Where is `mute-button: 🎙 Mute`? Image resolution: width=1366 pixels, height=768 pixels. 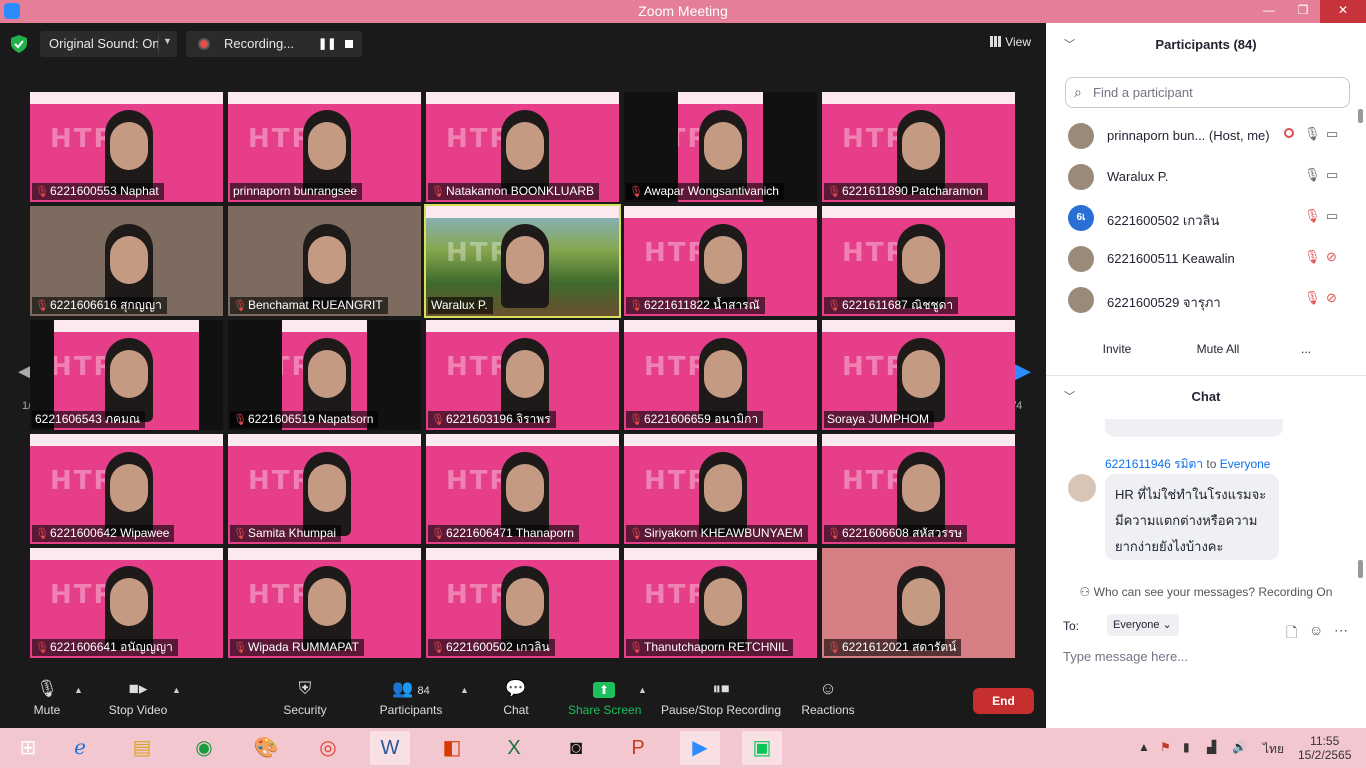 mute-button: 🎙 Mute is located at coordinates (47, 698).